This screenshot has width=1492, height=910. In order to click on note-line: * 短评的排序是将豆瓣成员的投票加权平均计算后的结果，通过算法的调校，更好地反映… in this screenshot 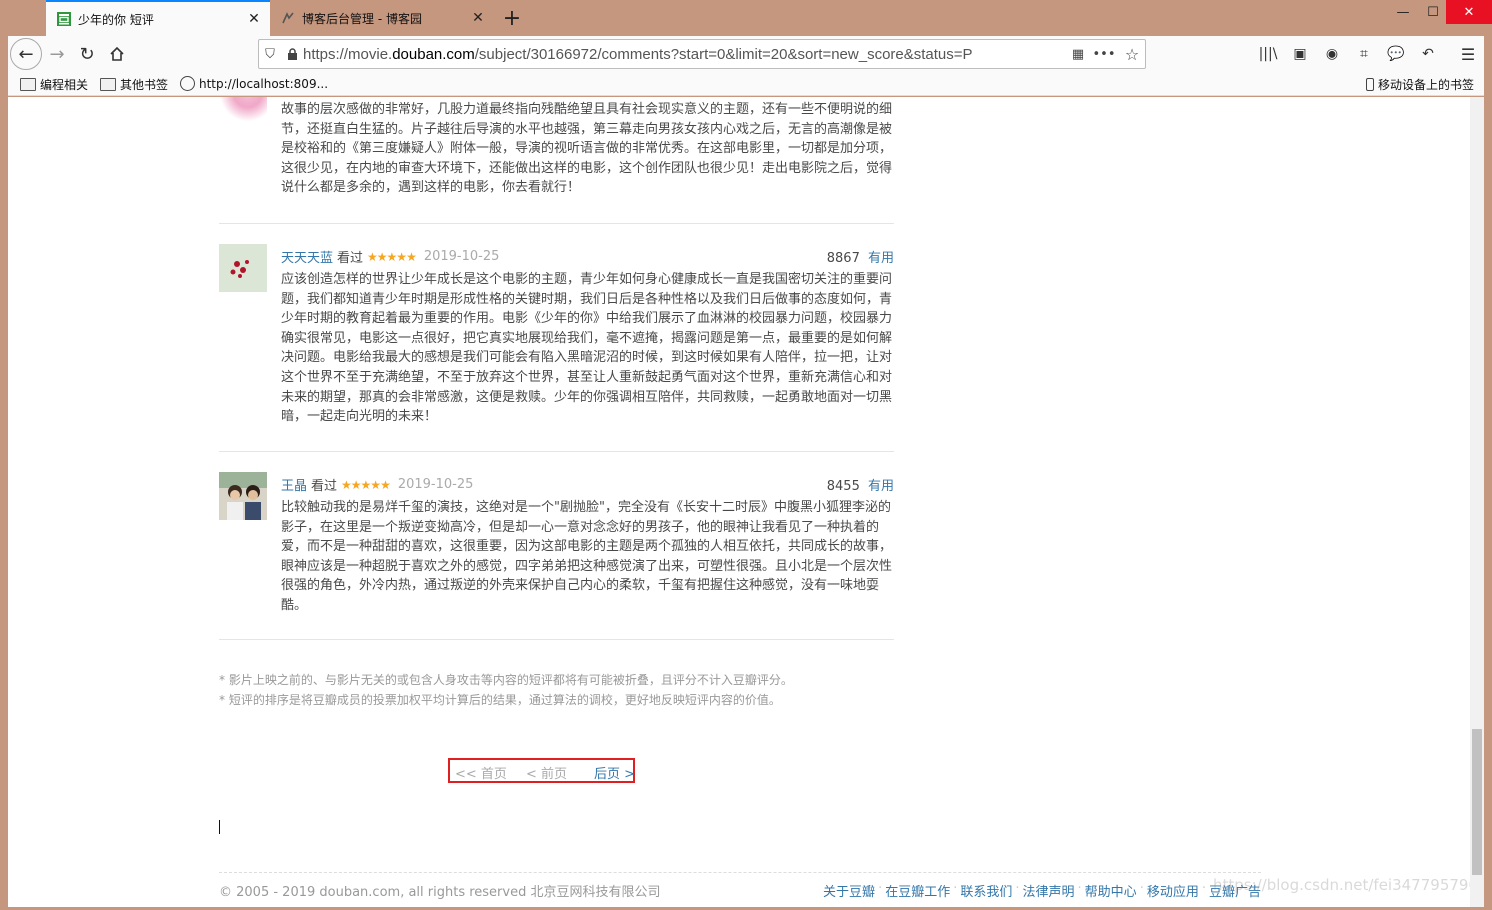, I will do `click(500, 699)`.